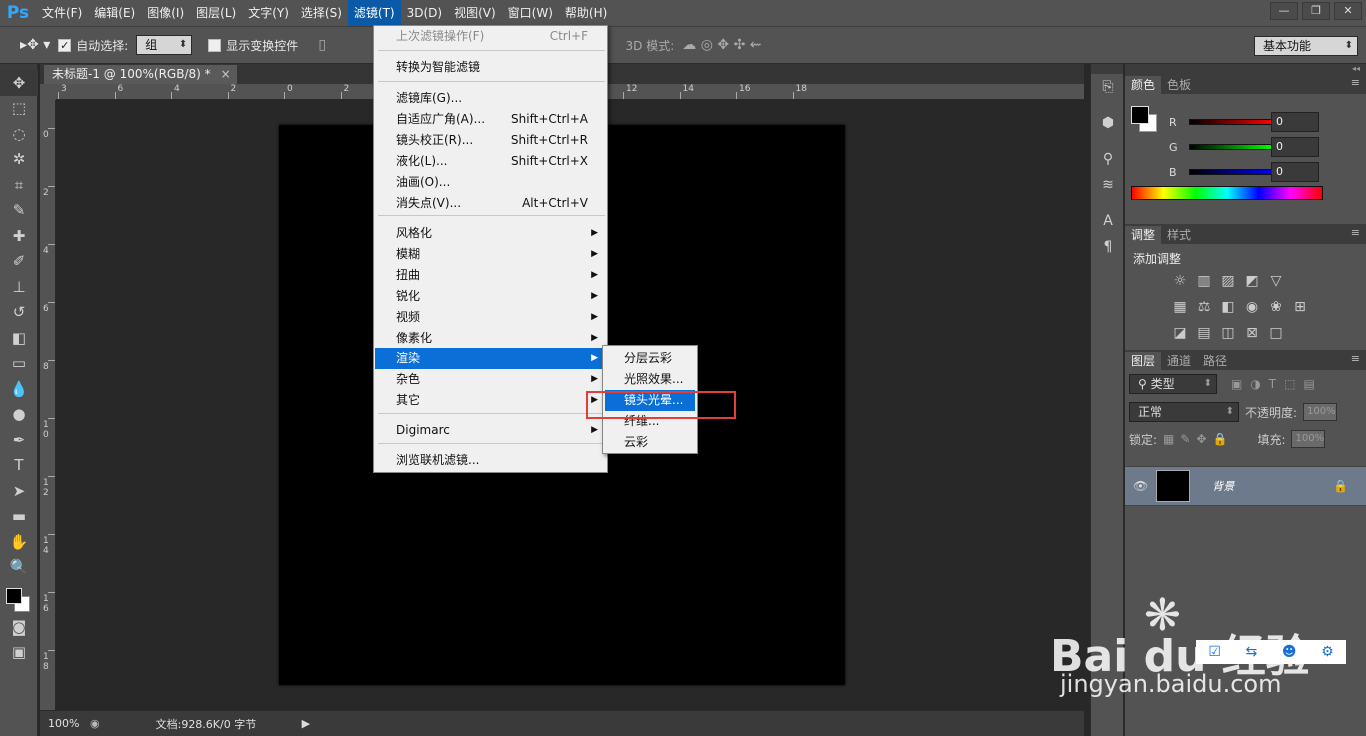 The image size is (1366, 736). Describe the element at coordinates (650, 442) in the screenshot. I see `render-submenu-item: 云彩` at that location.